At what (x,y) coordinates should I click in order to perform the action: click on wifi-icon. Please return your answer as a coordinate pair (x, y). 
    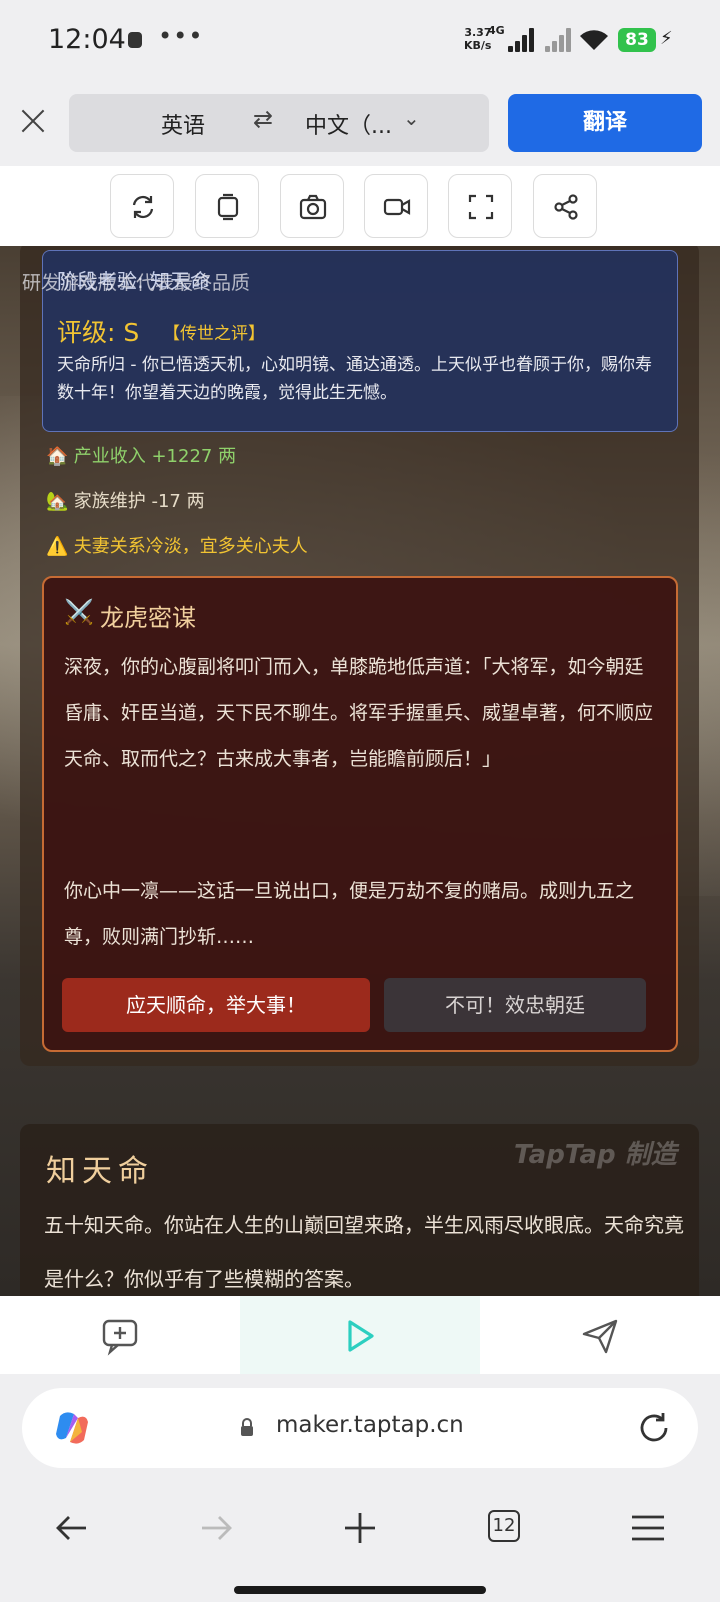
    Looking at the image, I should click on (594, 40).